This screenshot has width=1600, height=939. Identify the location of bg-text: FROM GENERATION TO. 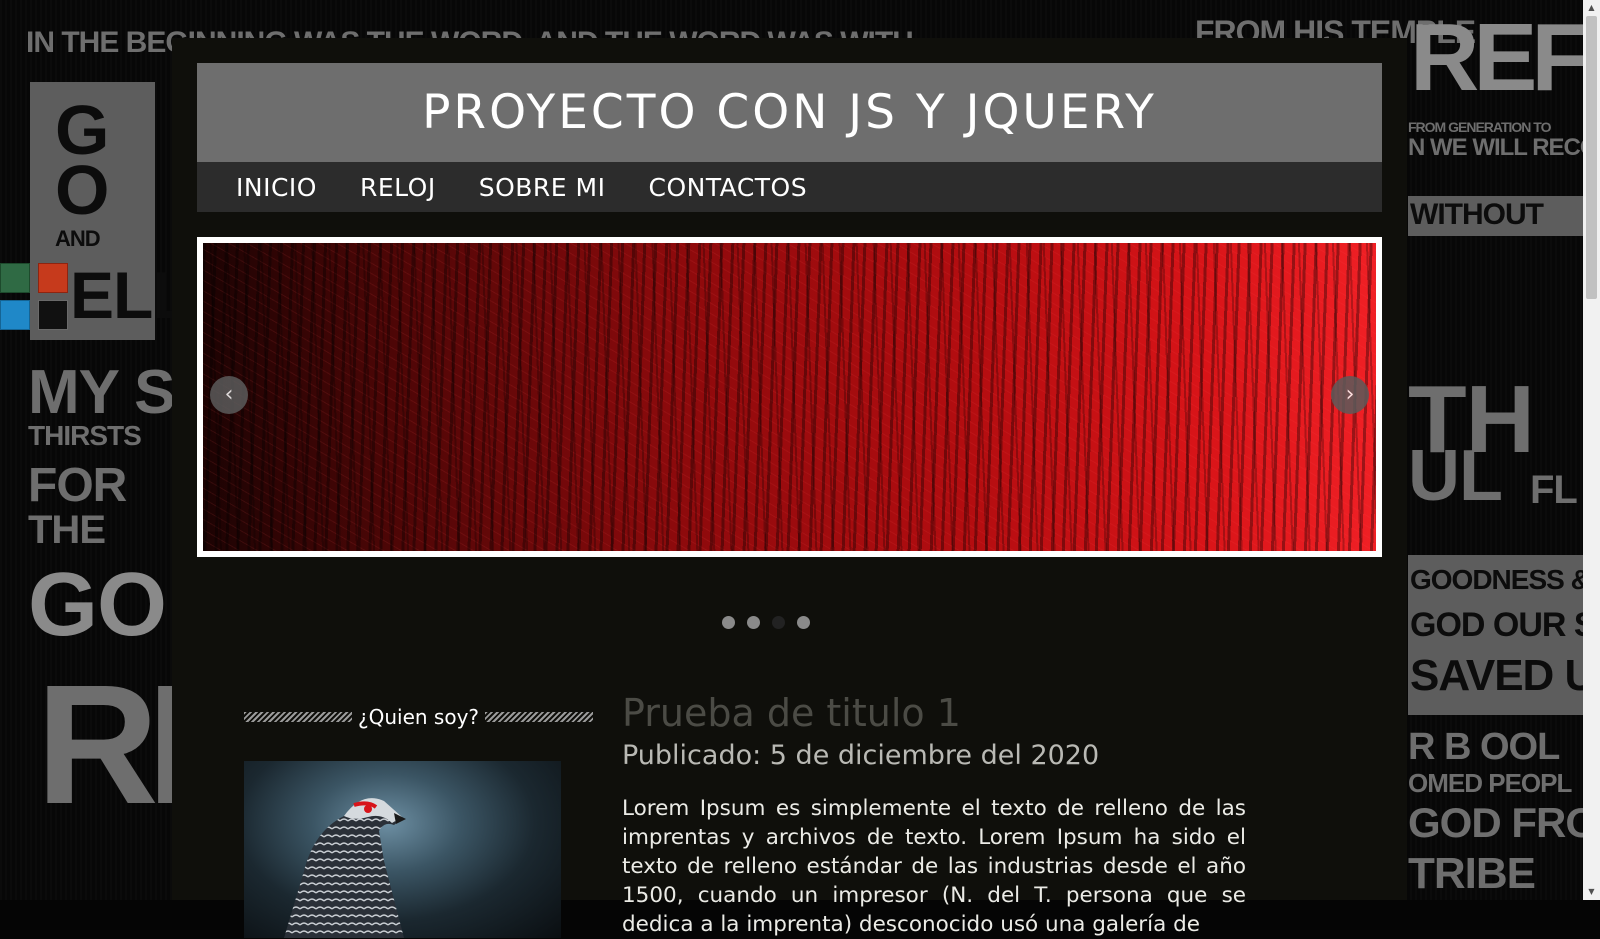
(1479, 127).